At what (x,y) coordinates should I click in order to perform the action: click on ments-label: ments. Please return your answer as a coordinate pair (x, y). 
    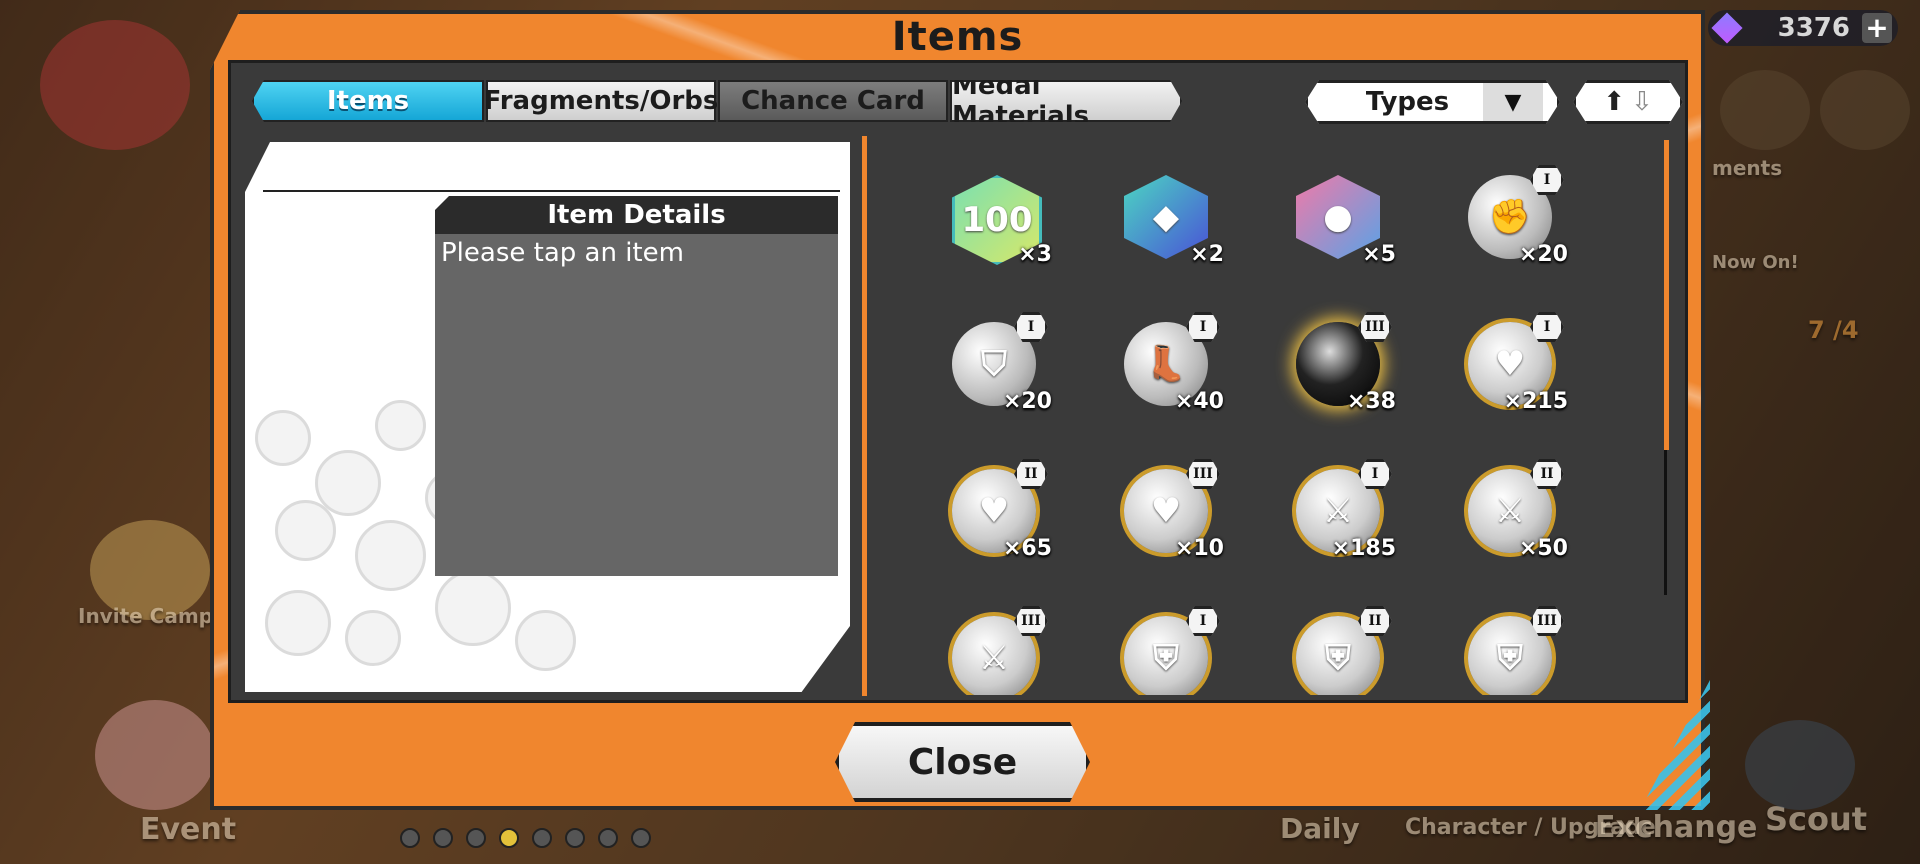
    Looking at the image, I should click on (1747, 168).